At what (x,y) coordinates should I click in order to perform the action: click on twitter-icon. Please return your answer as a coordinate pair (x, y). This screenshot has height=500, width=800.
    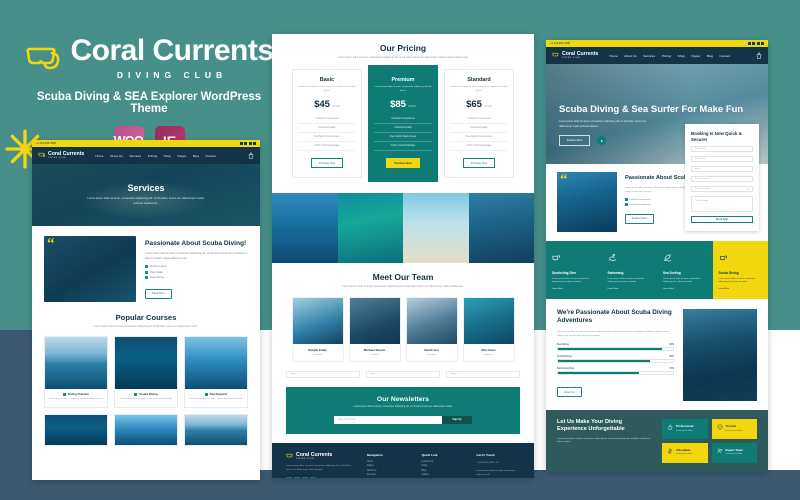
    Looking at the image, I should click on (297, 477).